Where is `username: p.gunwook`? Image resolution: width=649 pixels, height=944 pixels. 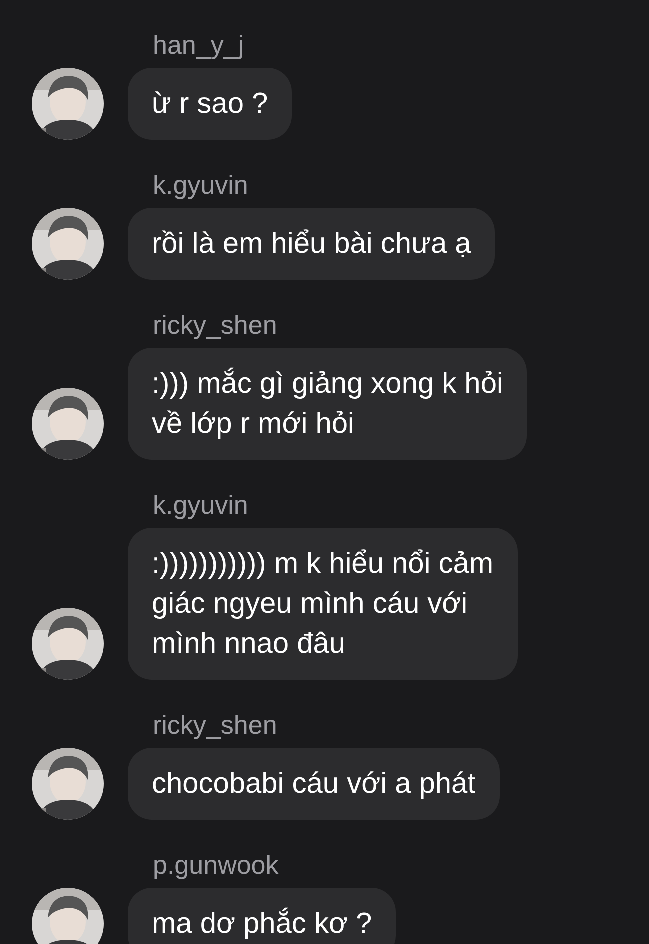 username: p.gunwook is located at coordinates (216, 865).